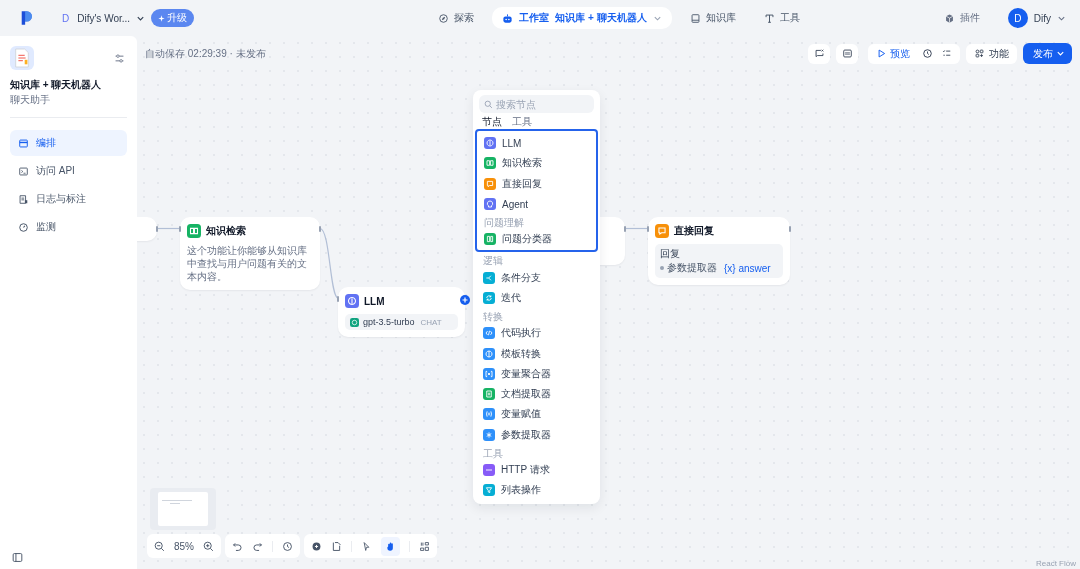 The image size is (1080, 569). Describe the element at coordinates (536, 143) in the screenshot. I see `node-type-item: LLM` at that location.